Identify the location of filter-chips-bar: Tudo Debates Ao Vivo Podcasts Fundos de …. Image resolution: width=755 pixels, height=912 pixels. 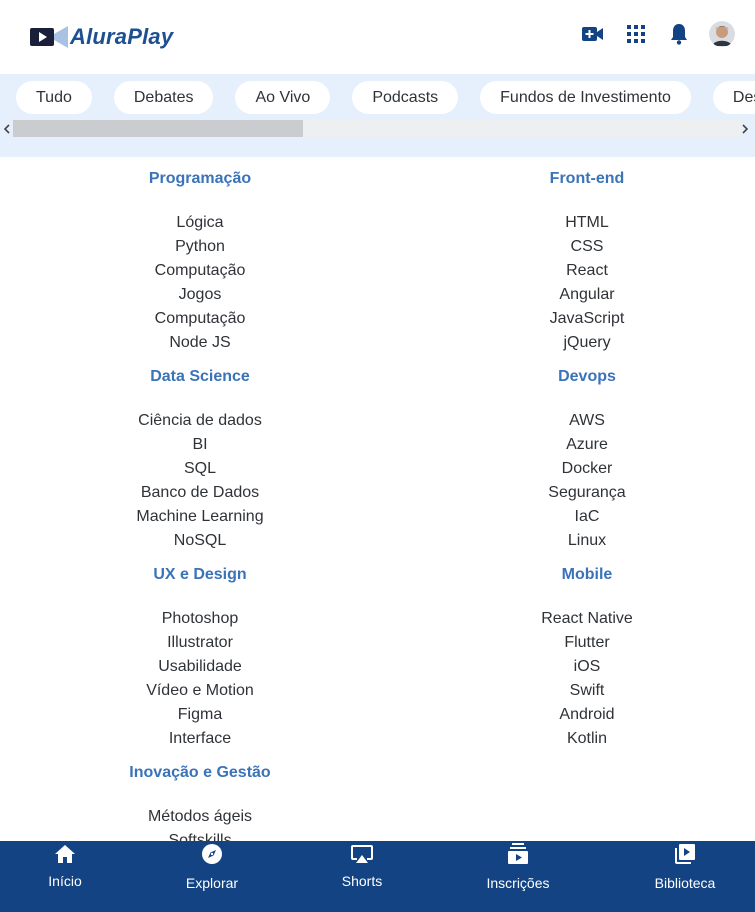
(377, 115).